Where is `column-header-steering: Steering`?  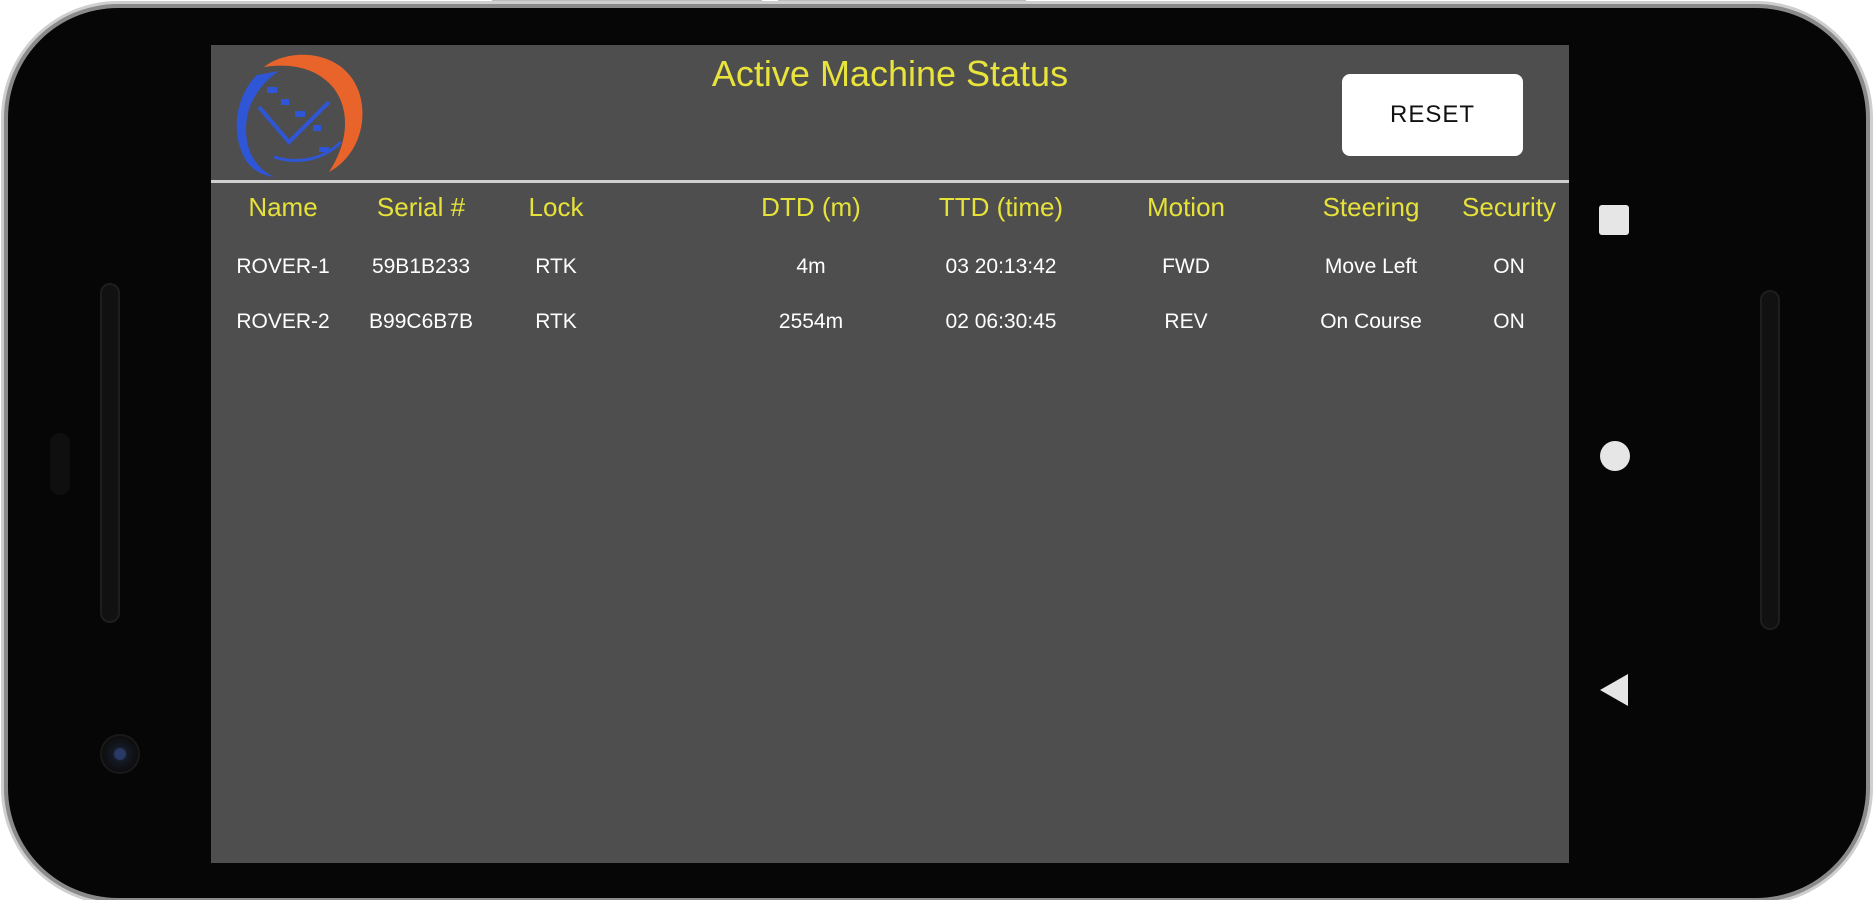 column-header-steering: Steering is located at coordinates (1371, 207).